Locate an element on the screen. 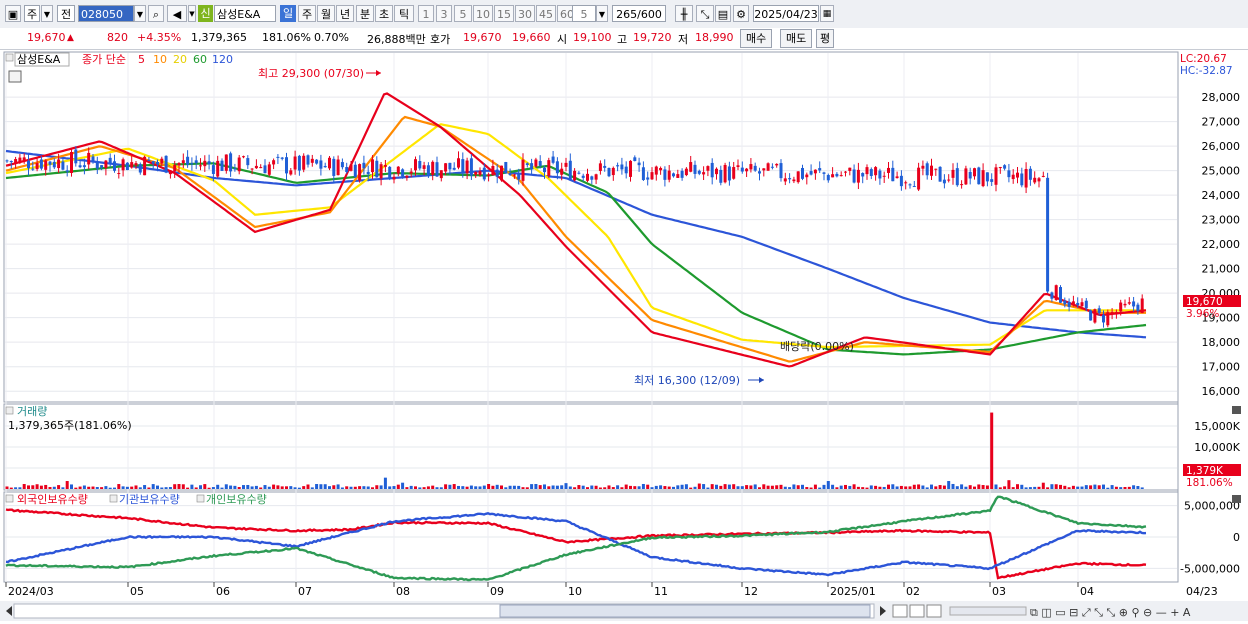  prev-button: 전 is located at coordinates (66, 13).